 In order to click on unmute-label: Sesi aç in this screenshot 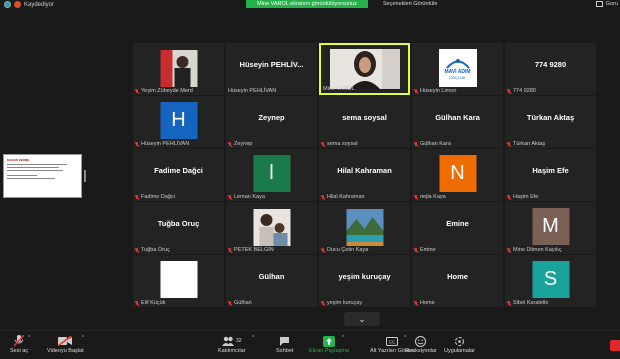, I will do `click(19, 351)`.